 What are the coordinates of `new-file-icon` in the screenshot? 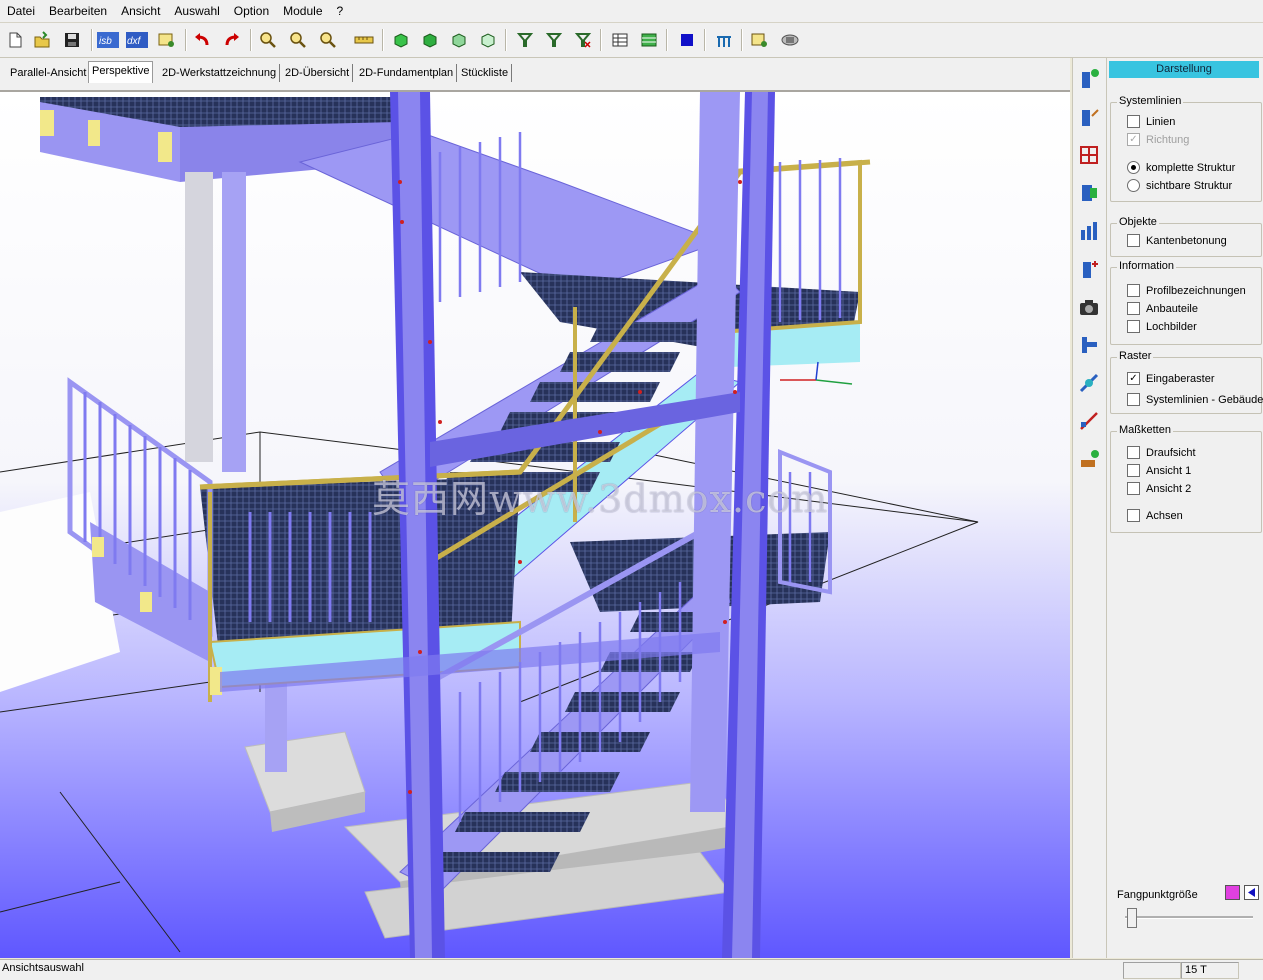 It's located at (15, 40).